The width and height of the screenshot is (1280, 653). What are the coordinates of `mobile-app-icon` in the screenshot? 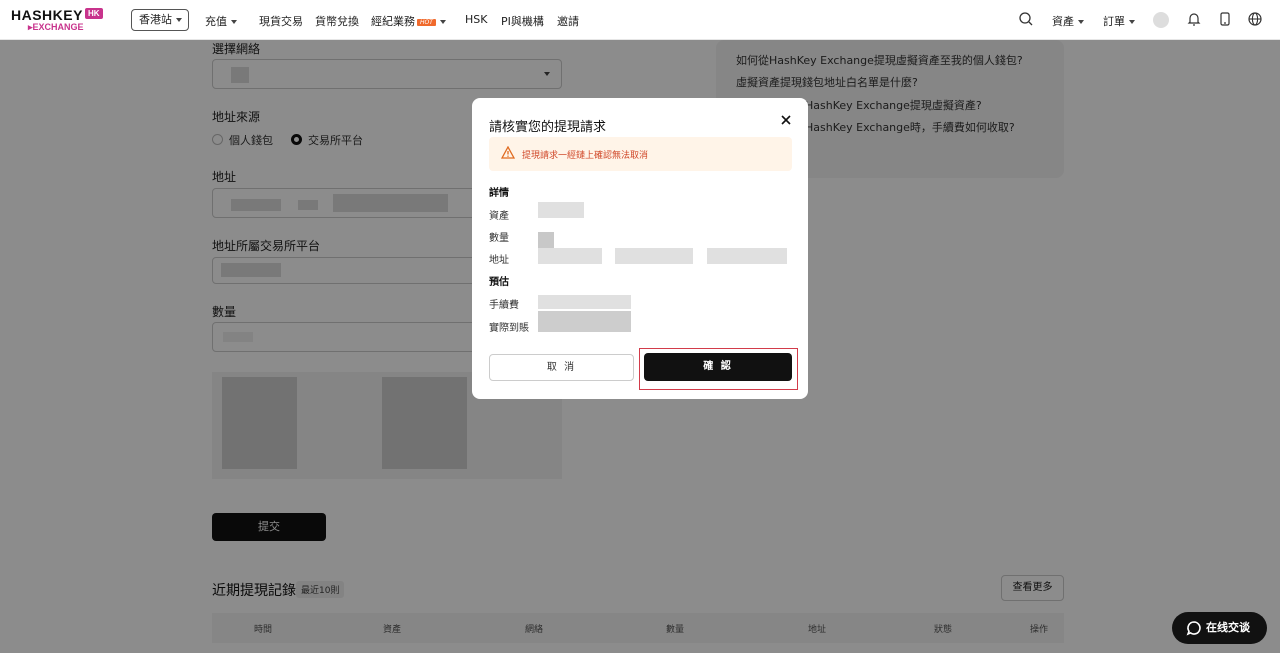 It's located at (1225, 19).